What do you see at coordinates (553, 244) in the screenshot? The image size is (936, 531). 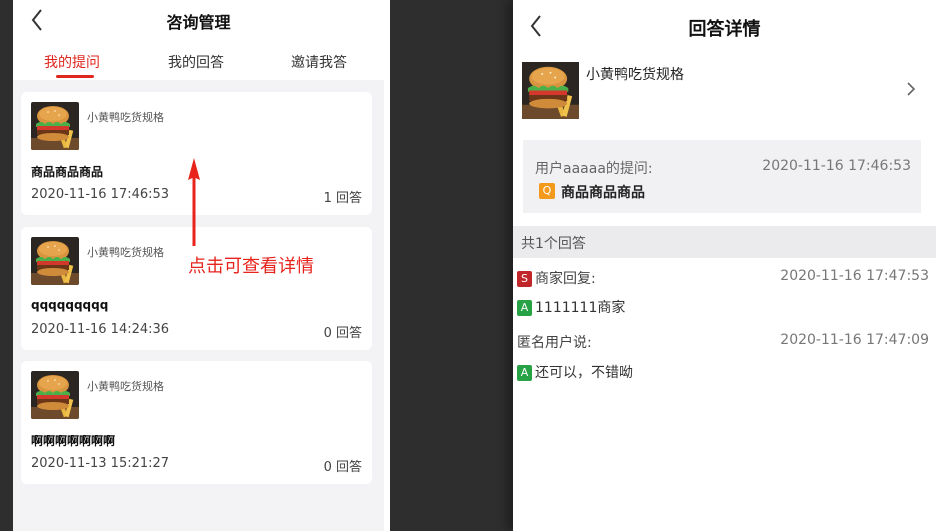 I see `answer-total: 共1个回答` at bounding box center [553, 244].